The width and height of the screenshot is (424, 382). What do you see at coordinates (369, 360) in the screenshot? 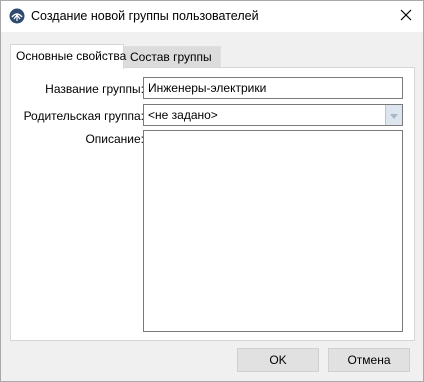
I see `cancel-button: Отмена` at bounding box center [369, 360].